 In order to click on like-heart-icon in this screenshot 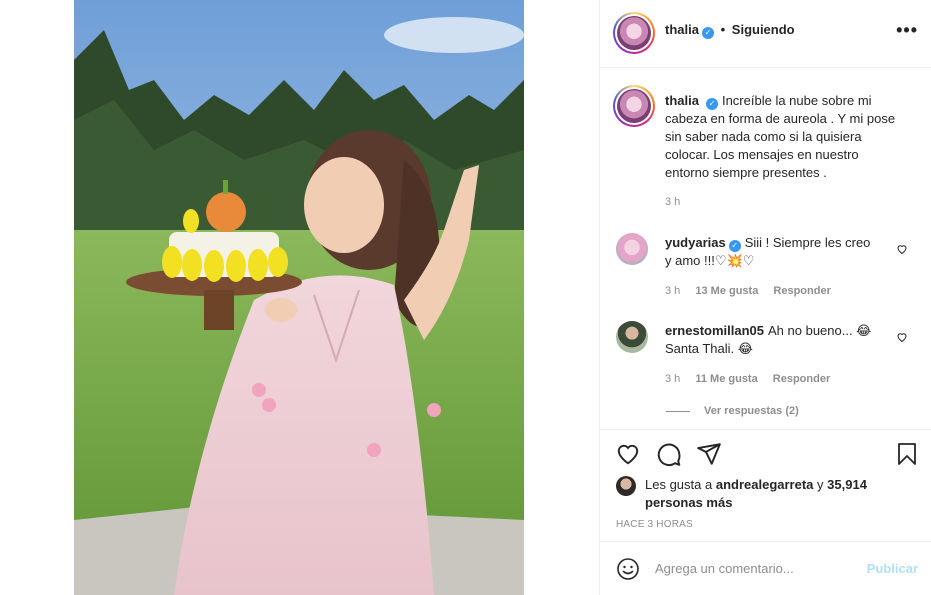, I will do `click(628, 454)`.